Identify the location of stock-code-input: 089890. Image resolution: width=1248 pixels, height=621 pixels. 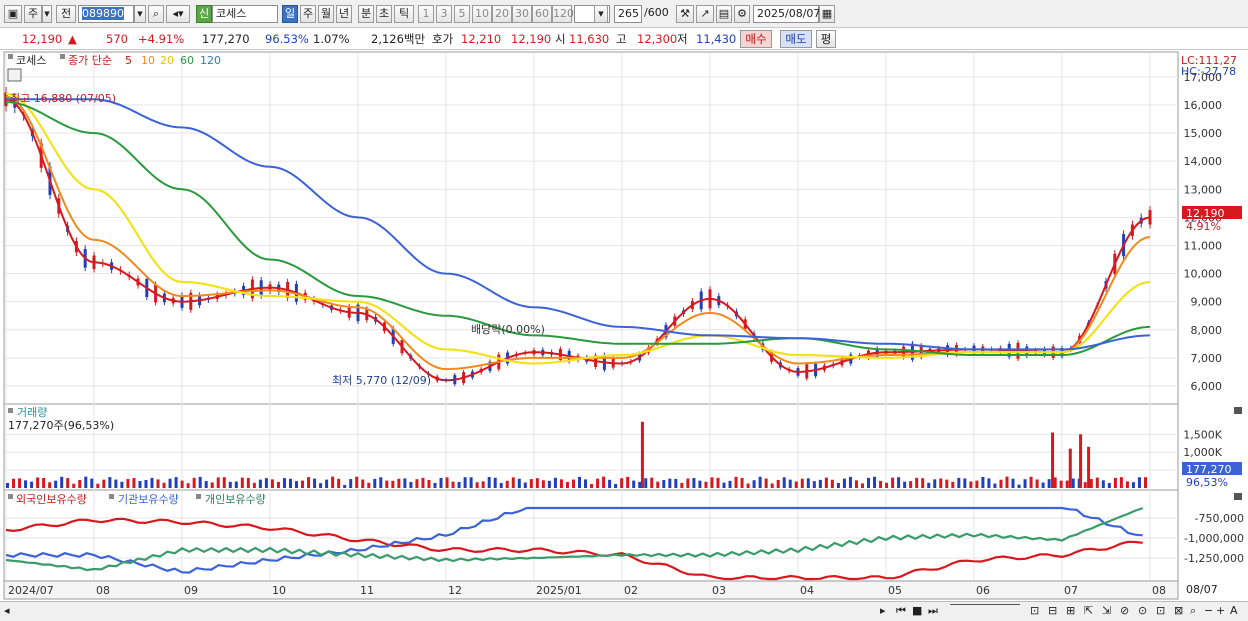
(106, 14).